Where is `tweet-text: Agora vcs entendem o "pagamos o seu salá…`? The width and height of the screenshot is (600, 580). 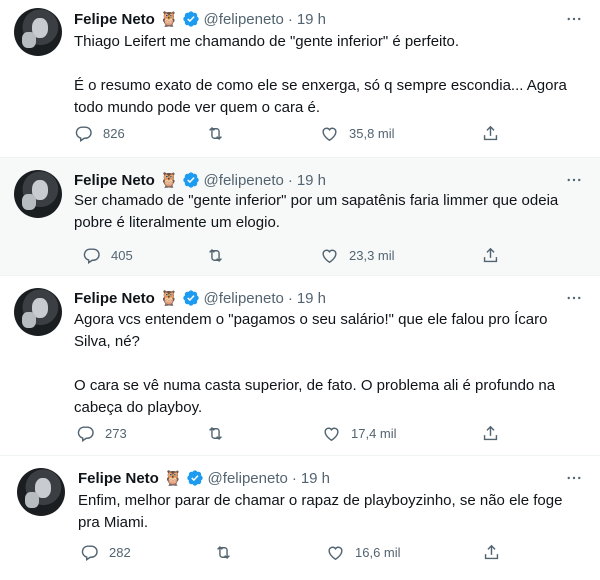 tweet-text: Agora vcs entendem o "pagamos o seu salá… is located at coordinates (315, 363).